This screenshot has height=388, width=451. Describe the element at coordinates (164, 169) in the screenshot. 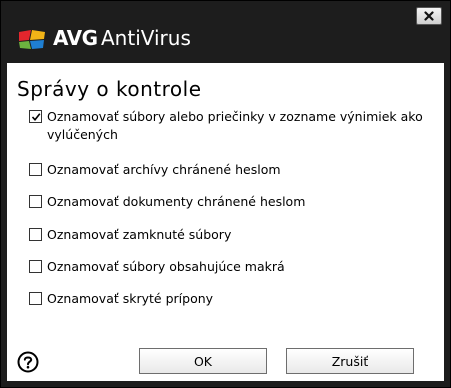

I see `option-label: Oznamovať archívy chránené heslom` at that location.